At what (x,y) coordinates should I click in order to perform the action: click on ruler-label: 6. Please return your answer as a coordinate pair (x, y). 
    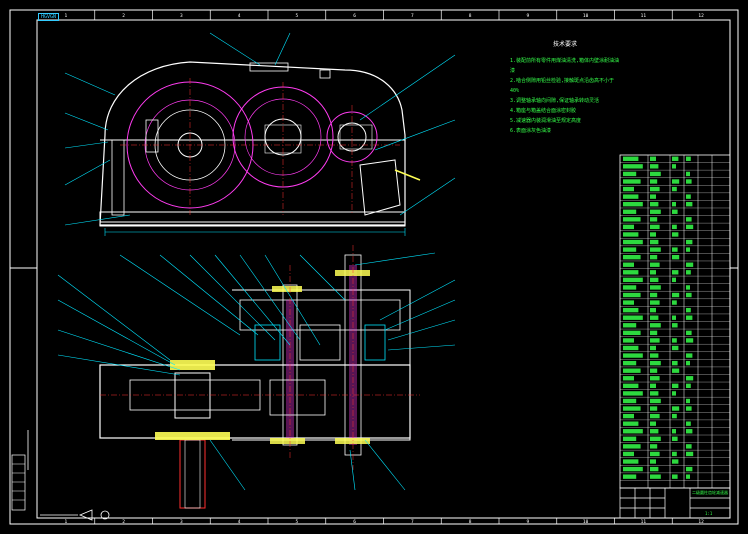
    Looking at the image, I should click on (354, 16).